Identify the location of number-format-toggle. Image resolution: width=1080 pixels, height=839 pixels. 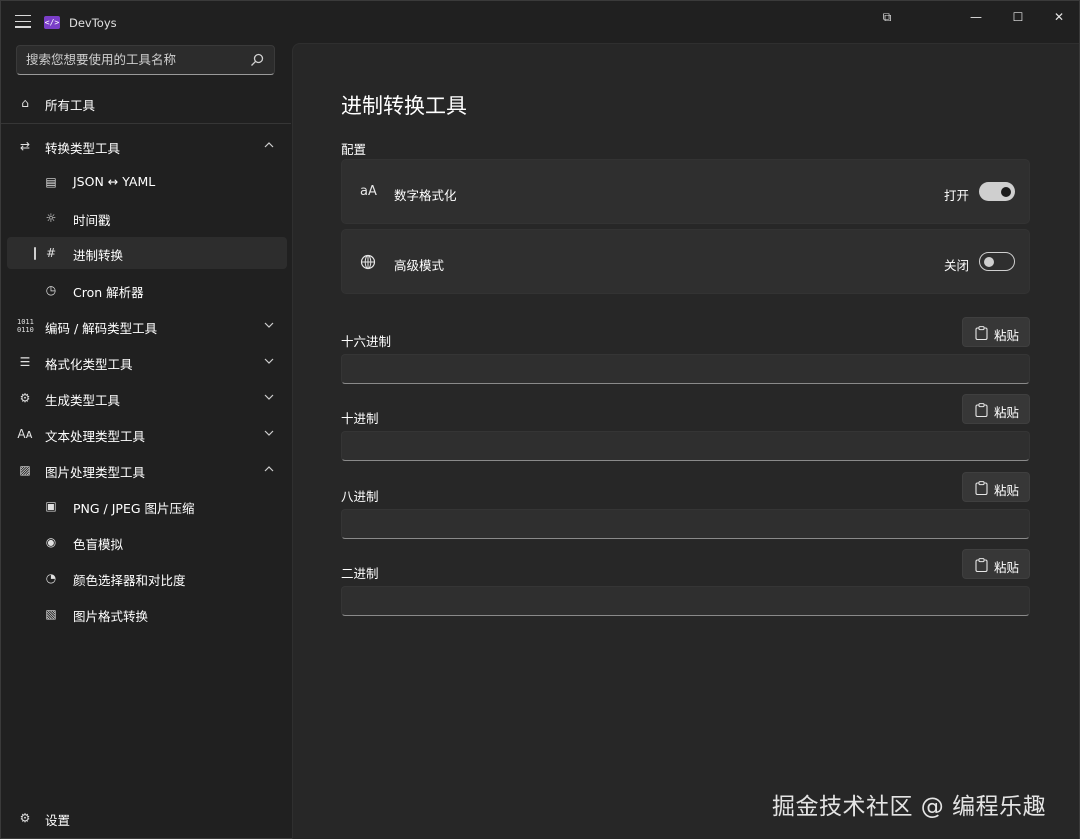
(997, 191).